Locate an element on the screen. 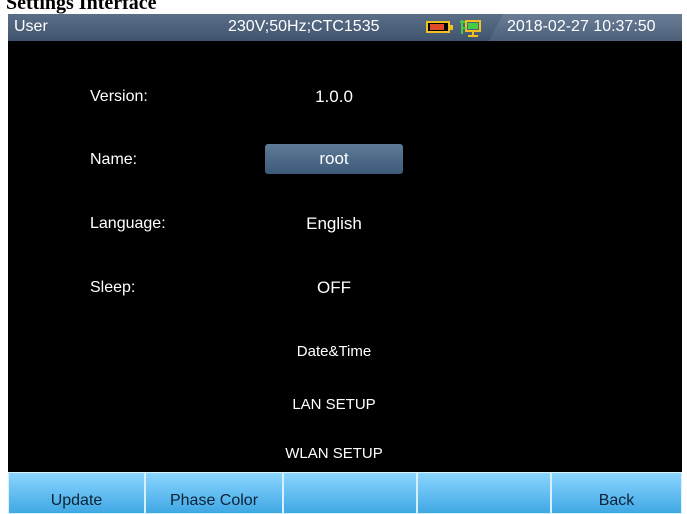 This screenshot has width=687, height=514. network-icon is located at coordinates (470, 28).